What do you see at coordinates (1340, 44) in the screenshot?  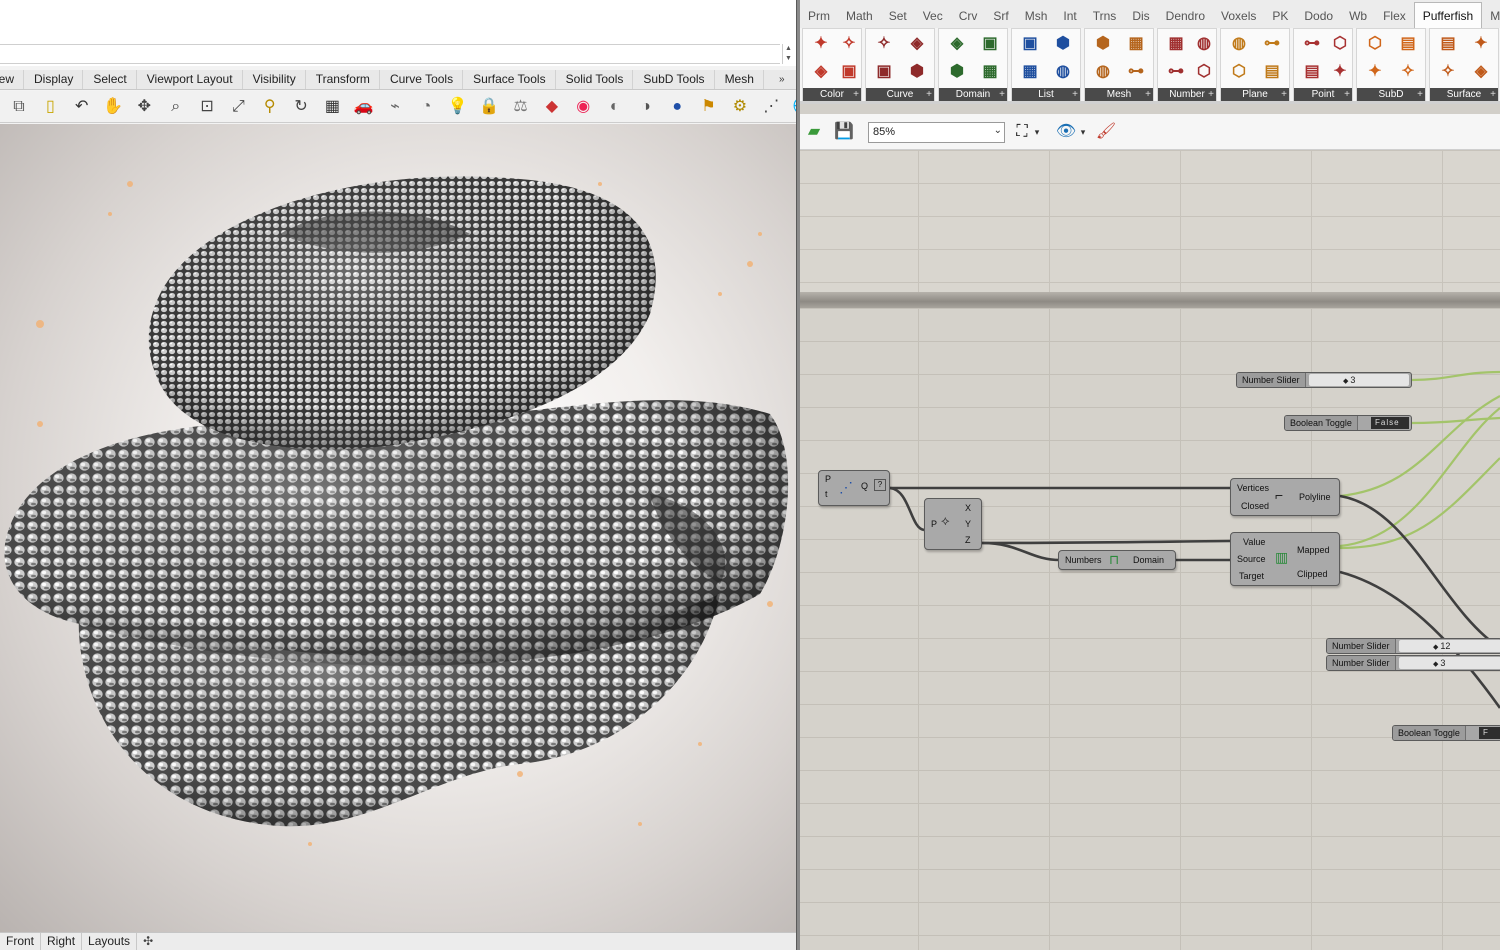 I see `point-component-icon: ⬡` at bounding box center [1340, 44].